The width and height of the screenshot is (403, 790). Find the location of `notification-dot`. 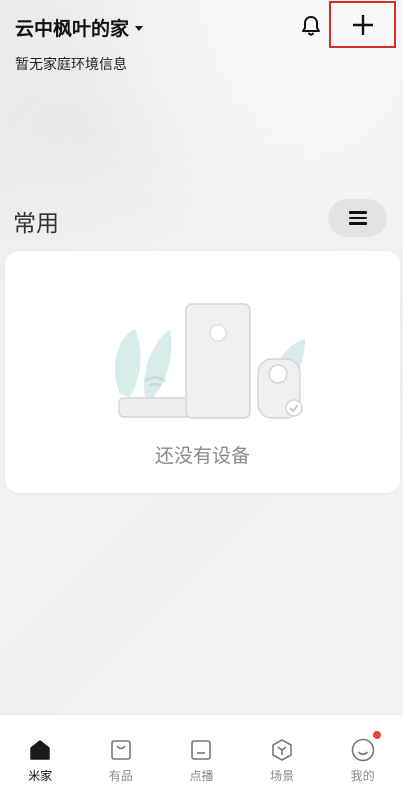

notification-dot is located at coordinates (376, 735).